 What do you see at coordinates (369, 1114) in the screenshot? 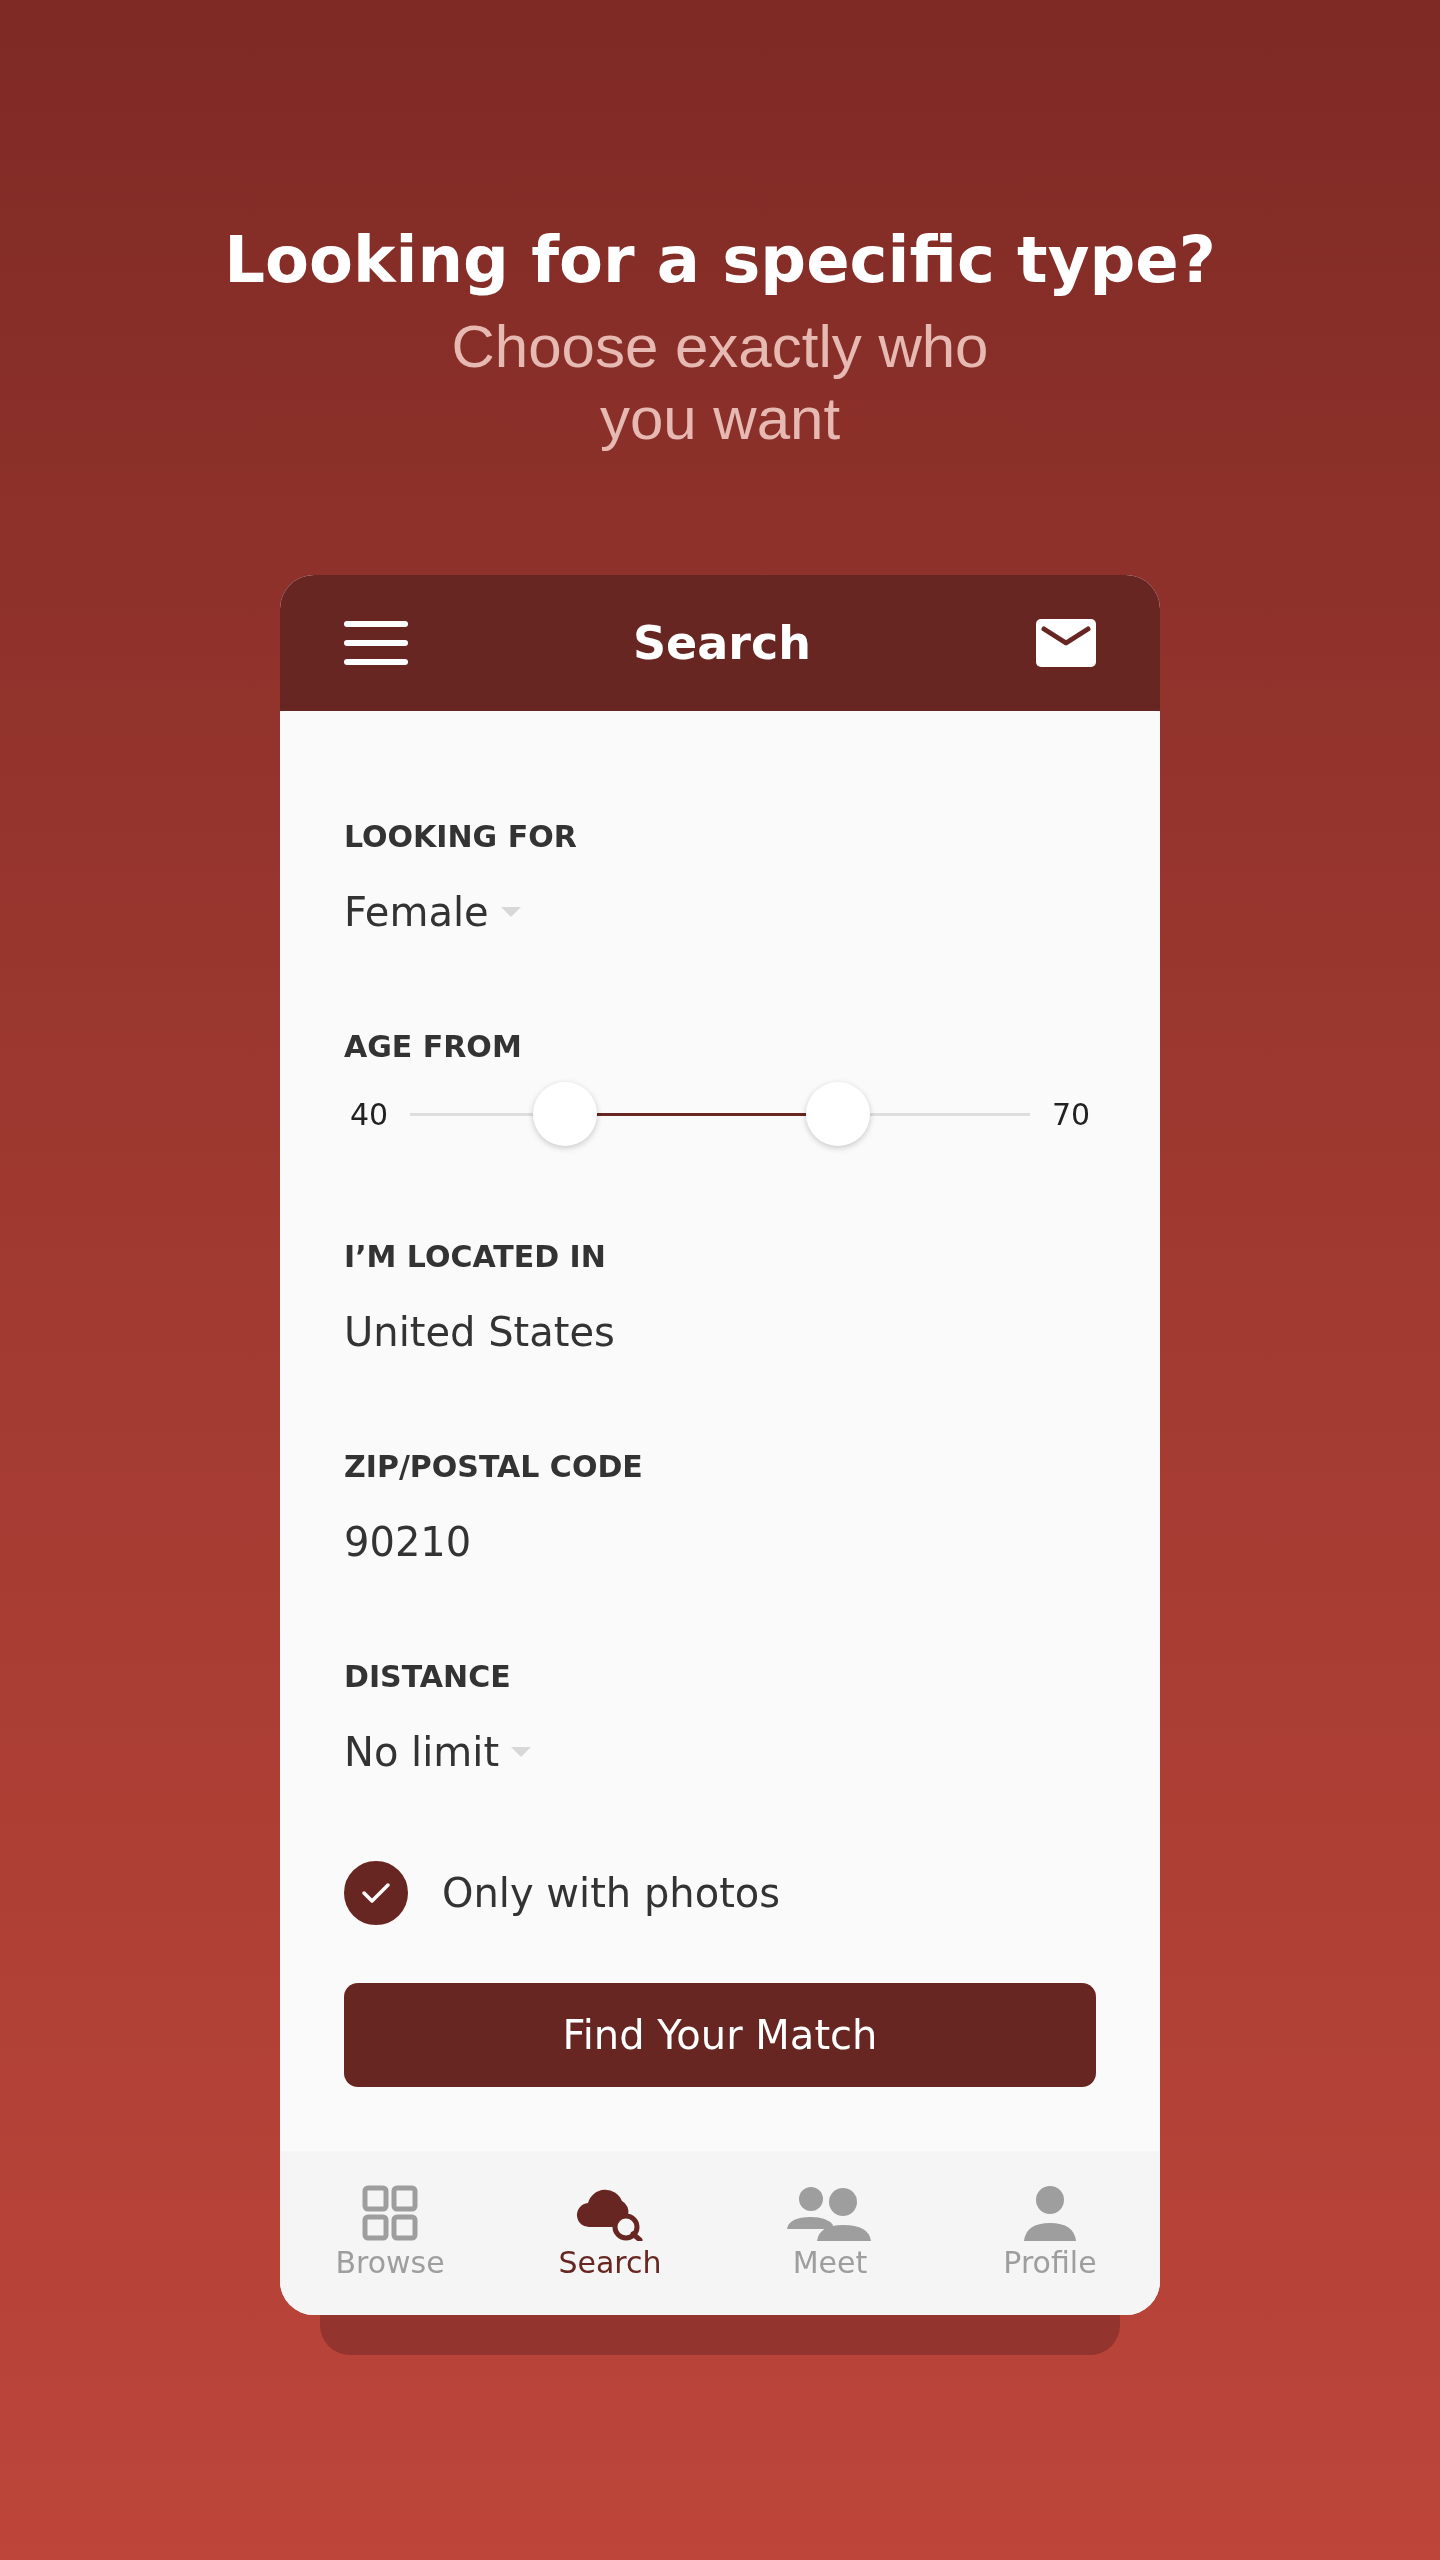
I see `range-min: 40` at bounding box center [369, 1114].